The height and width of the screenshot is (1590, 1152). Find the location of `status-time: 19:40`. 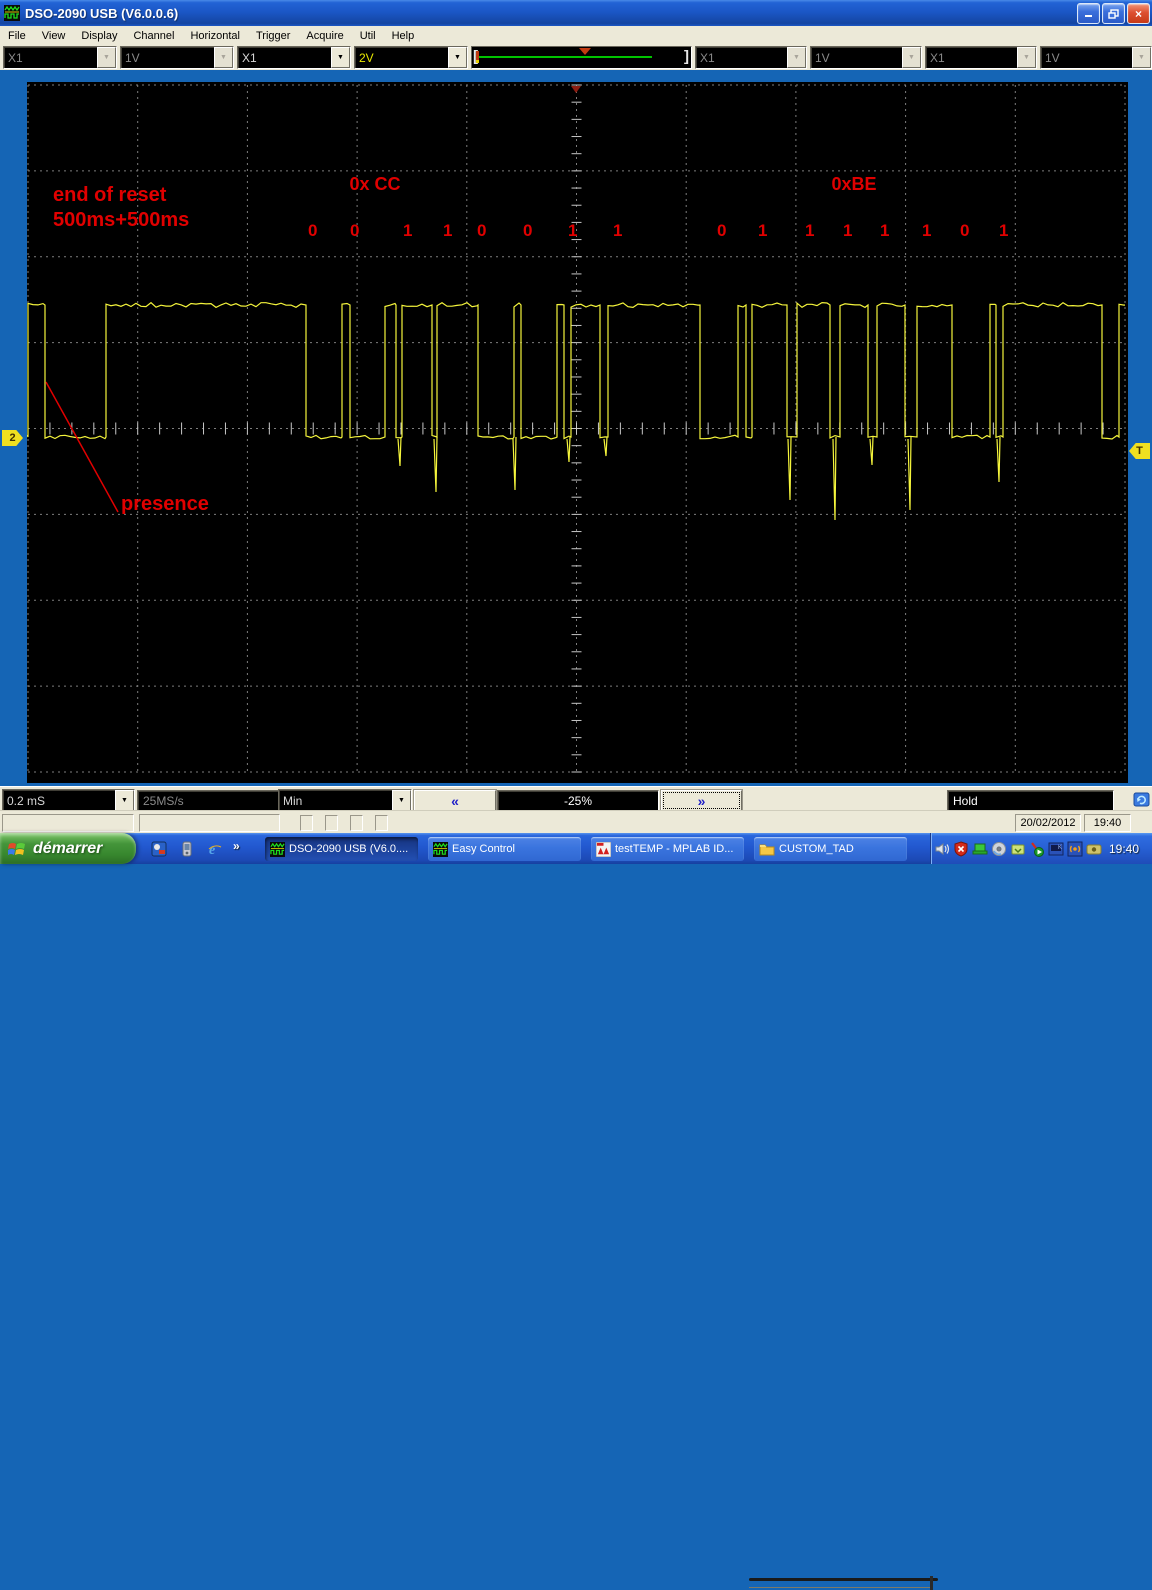

status-time: 19:40 is located at coordinates (1107, 823).